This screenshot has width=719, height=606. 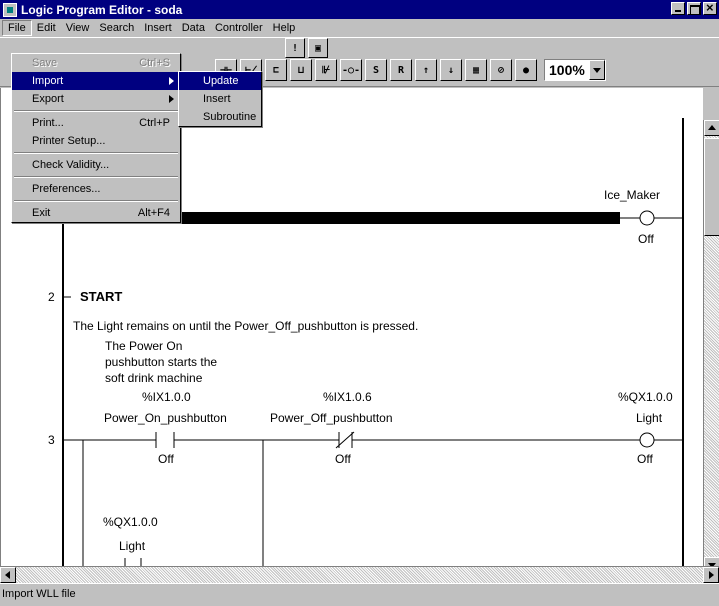 I want to click on menu-help: Help, so click(x=284, y=28).